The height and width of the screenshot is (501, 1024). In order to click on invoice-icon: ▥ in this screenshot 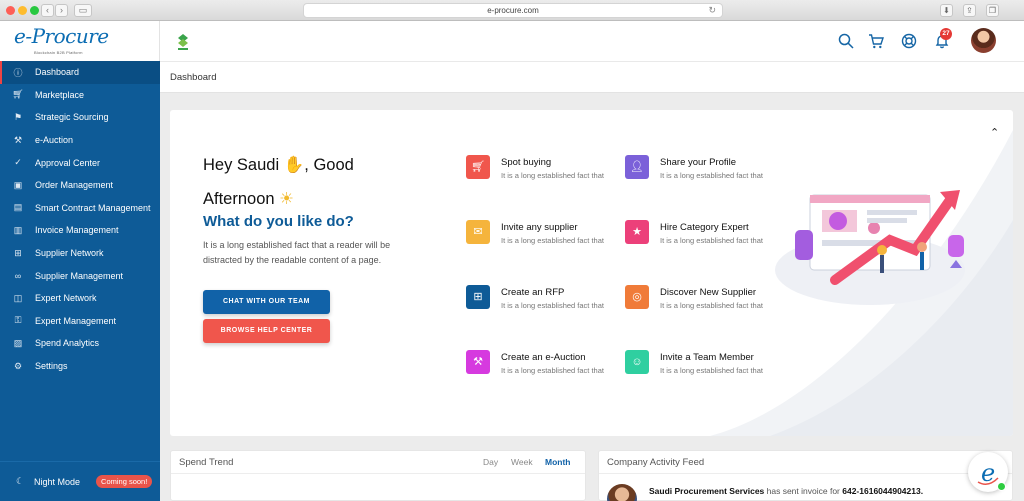, I will do `click(18, 229)`.